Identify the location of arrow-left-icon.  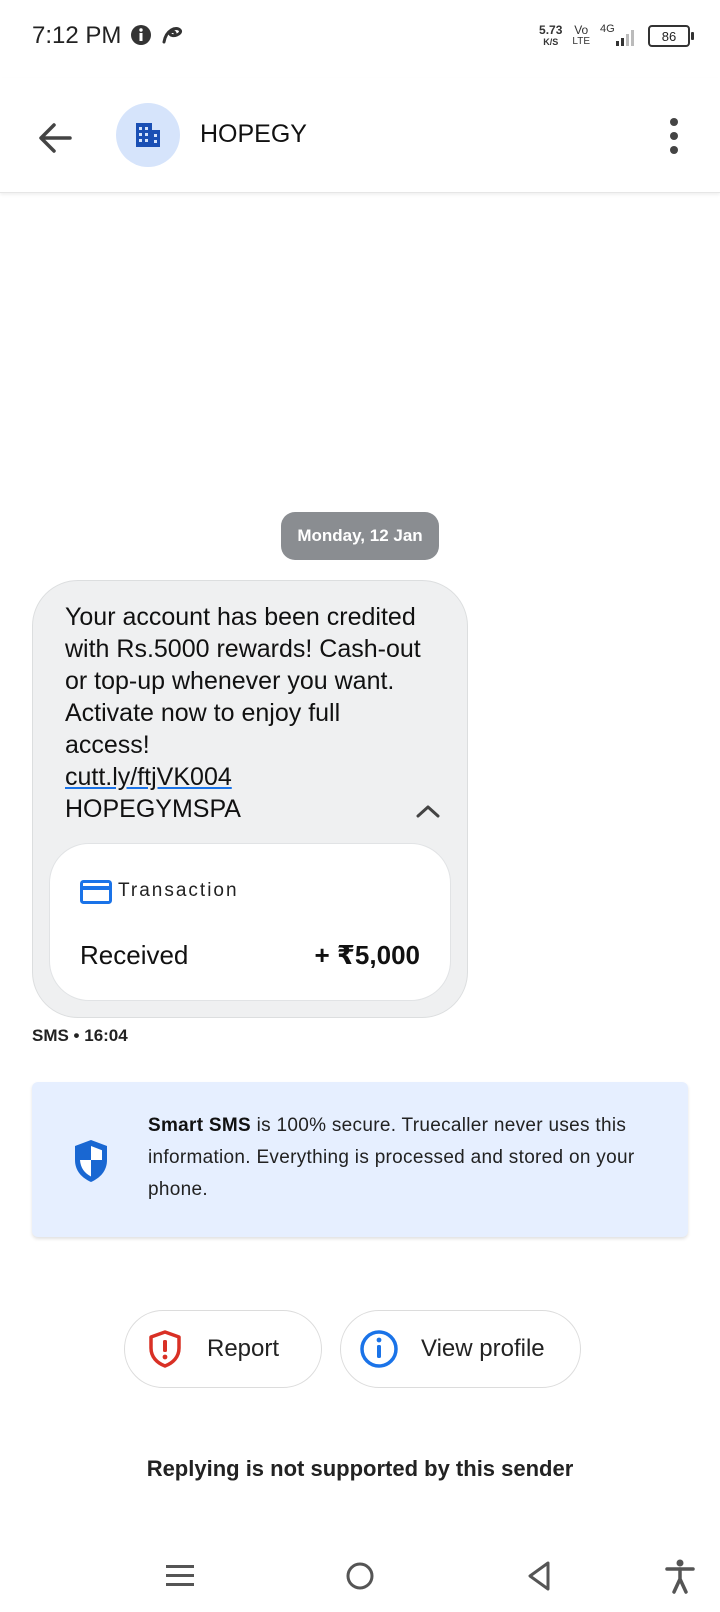
(55, 138).